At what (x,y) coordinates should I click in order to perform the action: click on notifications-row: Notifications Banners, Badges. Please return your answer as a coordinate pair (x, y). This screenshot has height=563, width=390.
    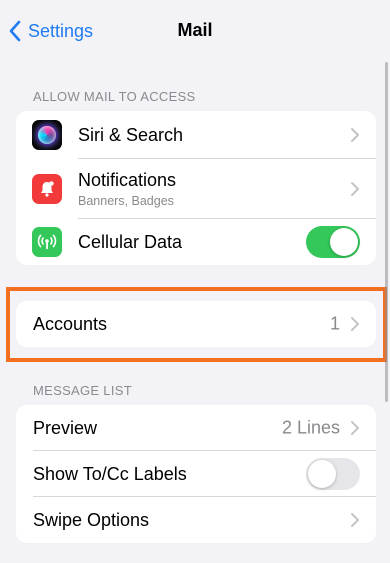
    Looking at the image, I should click on (196, 189).